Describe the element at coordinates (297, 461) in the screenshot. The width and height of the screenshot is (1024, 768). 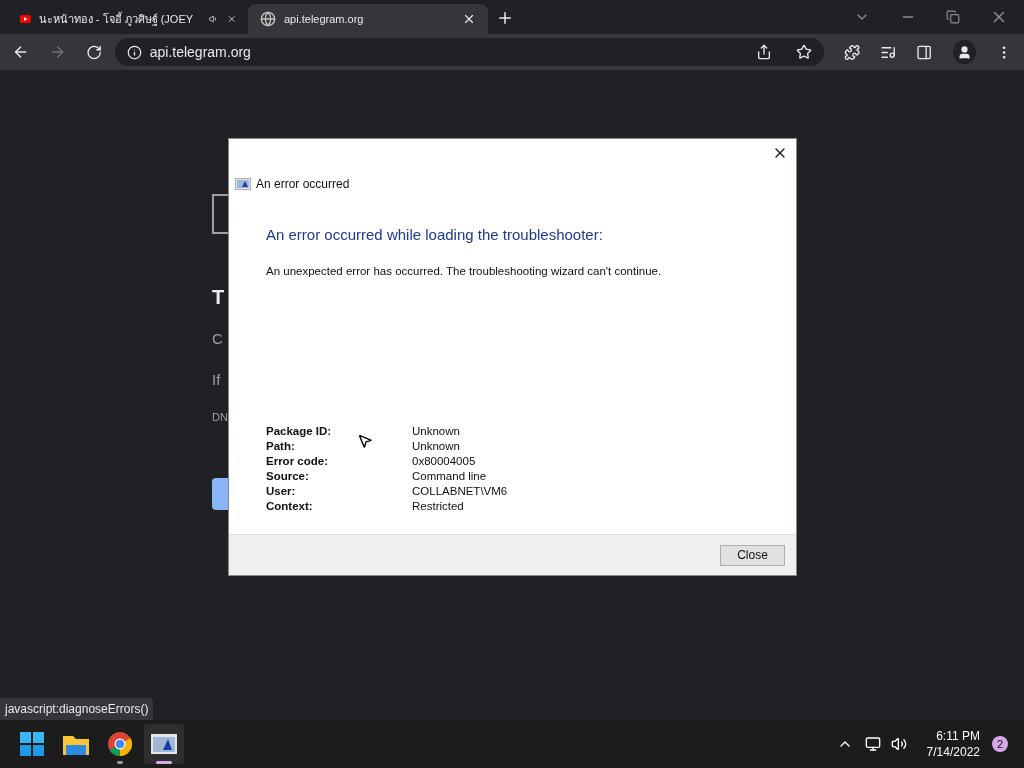
I see `detail-label: Error code:` at that location.